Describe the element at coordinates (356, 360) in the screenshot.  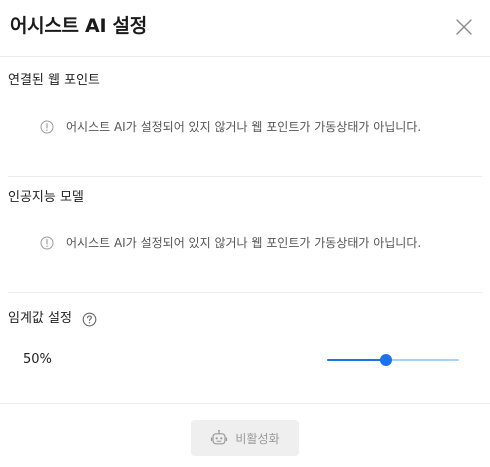
I see `slider-track` at that location.